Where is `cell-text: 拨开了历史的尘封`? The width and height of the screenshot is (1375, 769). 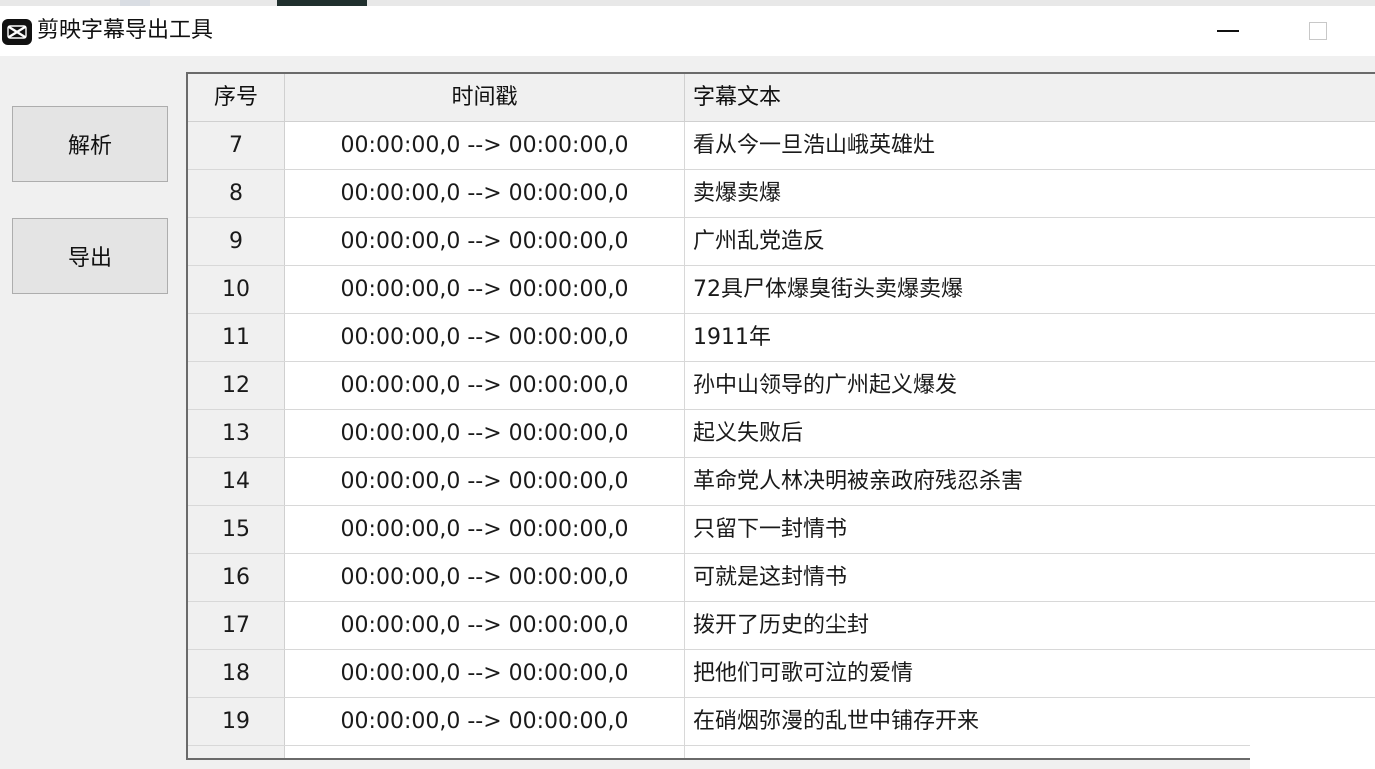
cell-text: 拨开了历史的尘封 is located at coordinates (781, 625).